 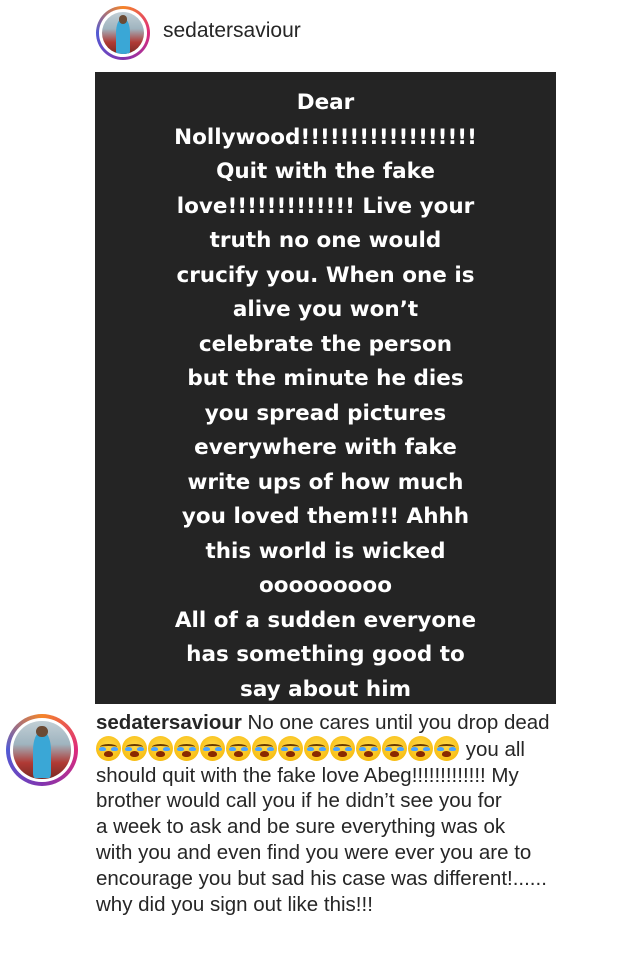 What do you see at coordinates (325, 378) in the screenshot?
I see `story-line: but the minute he dies` at bounding box center [325, 378].